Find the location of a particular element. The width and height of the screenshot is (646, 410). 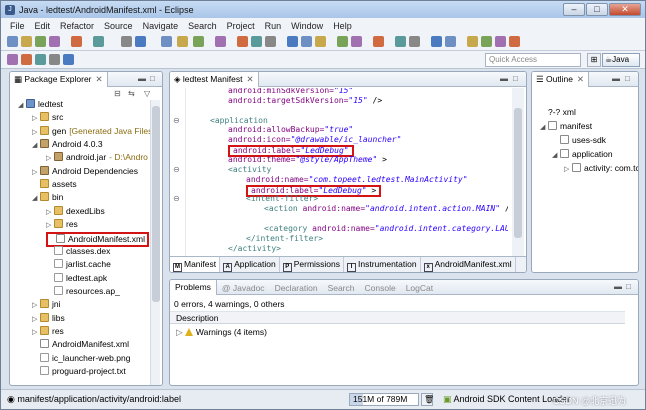

tree-item: jarlist.cache is located at coordinates (78, 264).